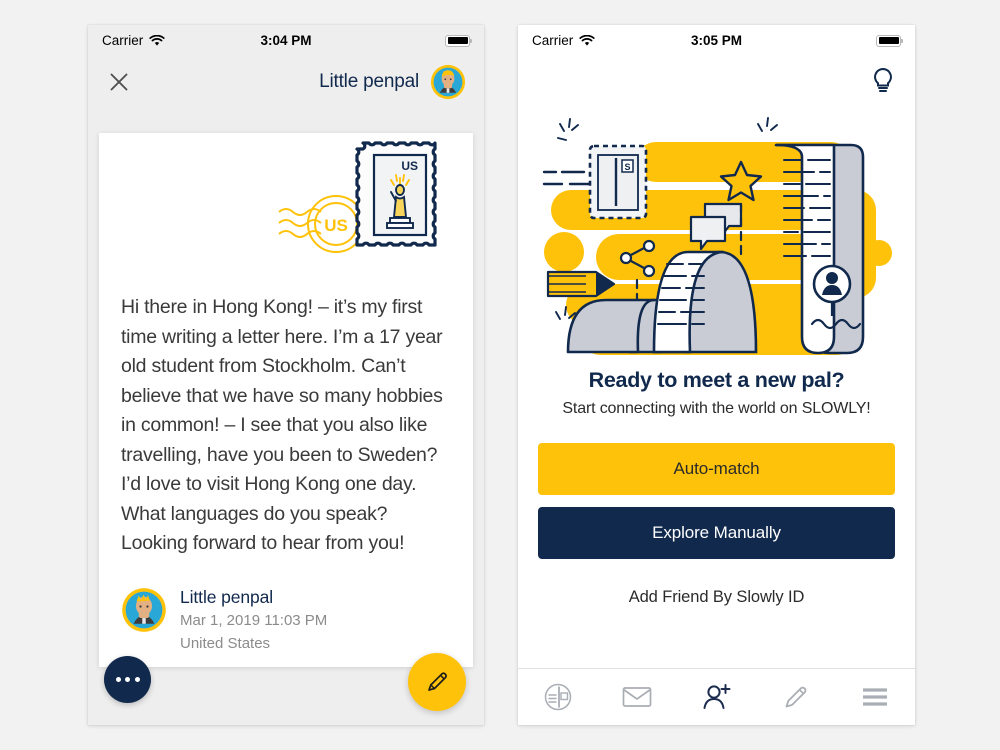 The height and width of the screenshot is (750, 1000). What do you see at coordinates (225, 643) in the screenshot?
I see `signature-location: United States` at bounding box center [225, 643].